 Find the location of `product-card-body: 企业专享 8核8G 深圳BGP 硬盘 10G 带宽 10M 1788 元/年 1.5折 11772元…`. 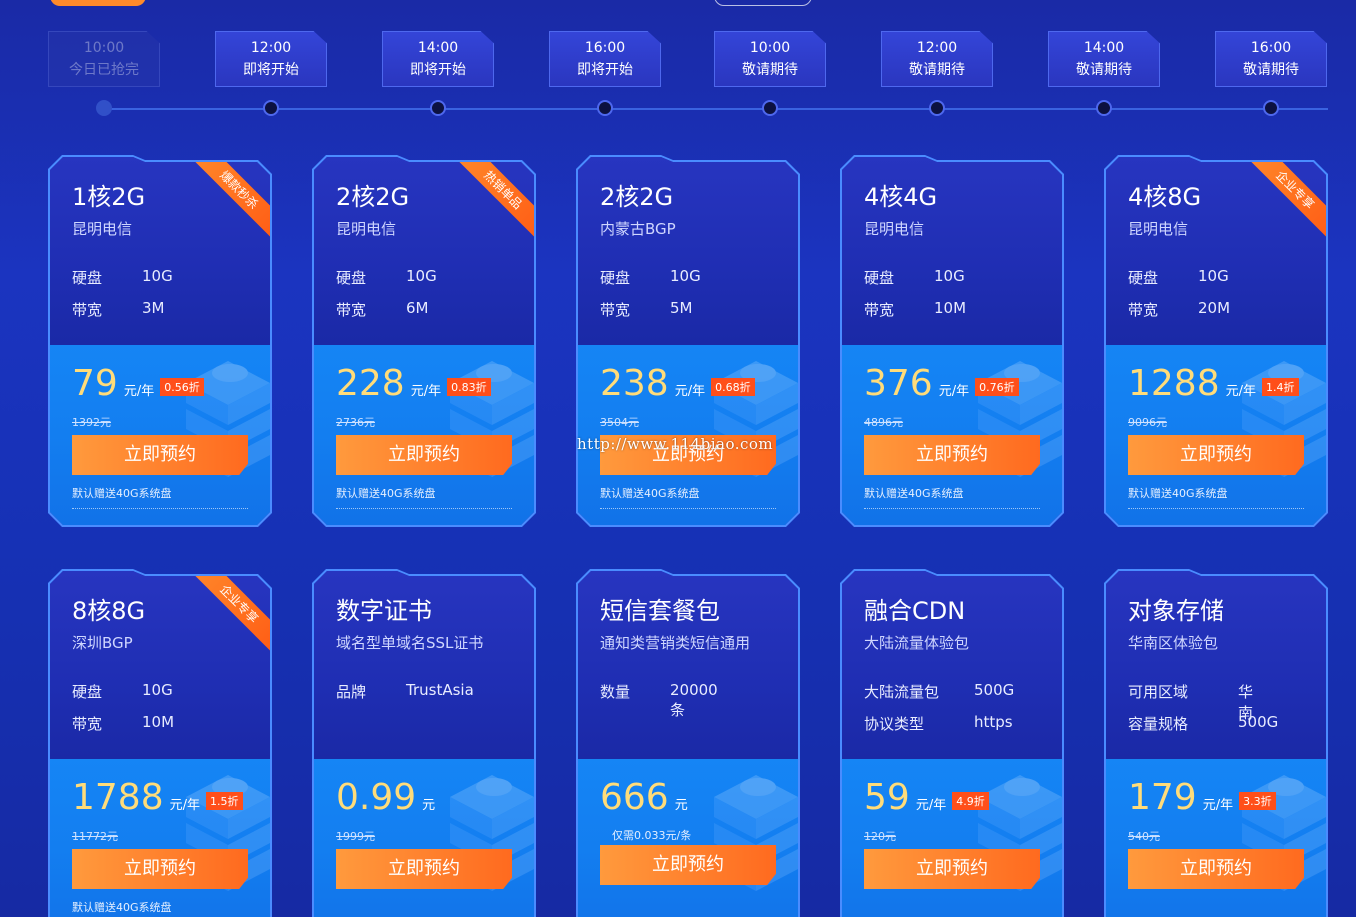

product-card-body: 企业专享 8核8G 深圳BGP 硬盘 10G 带宽 10M 1788 元/年 1.5折 11772元… is located at coordinates (160, 744).